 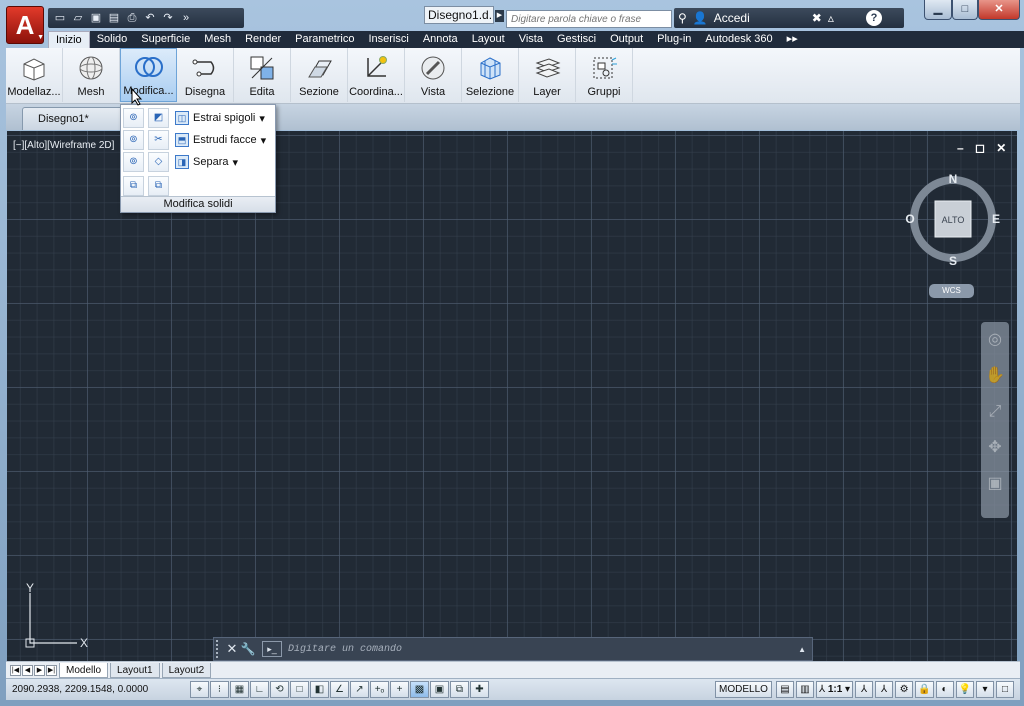 I want to click on panel-gruppi: Gruppi, so click(x=604, y=75).